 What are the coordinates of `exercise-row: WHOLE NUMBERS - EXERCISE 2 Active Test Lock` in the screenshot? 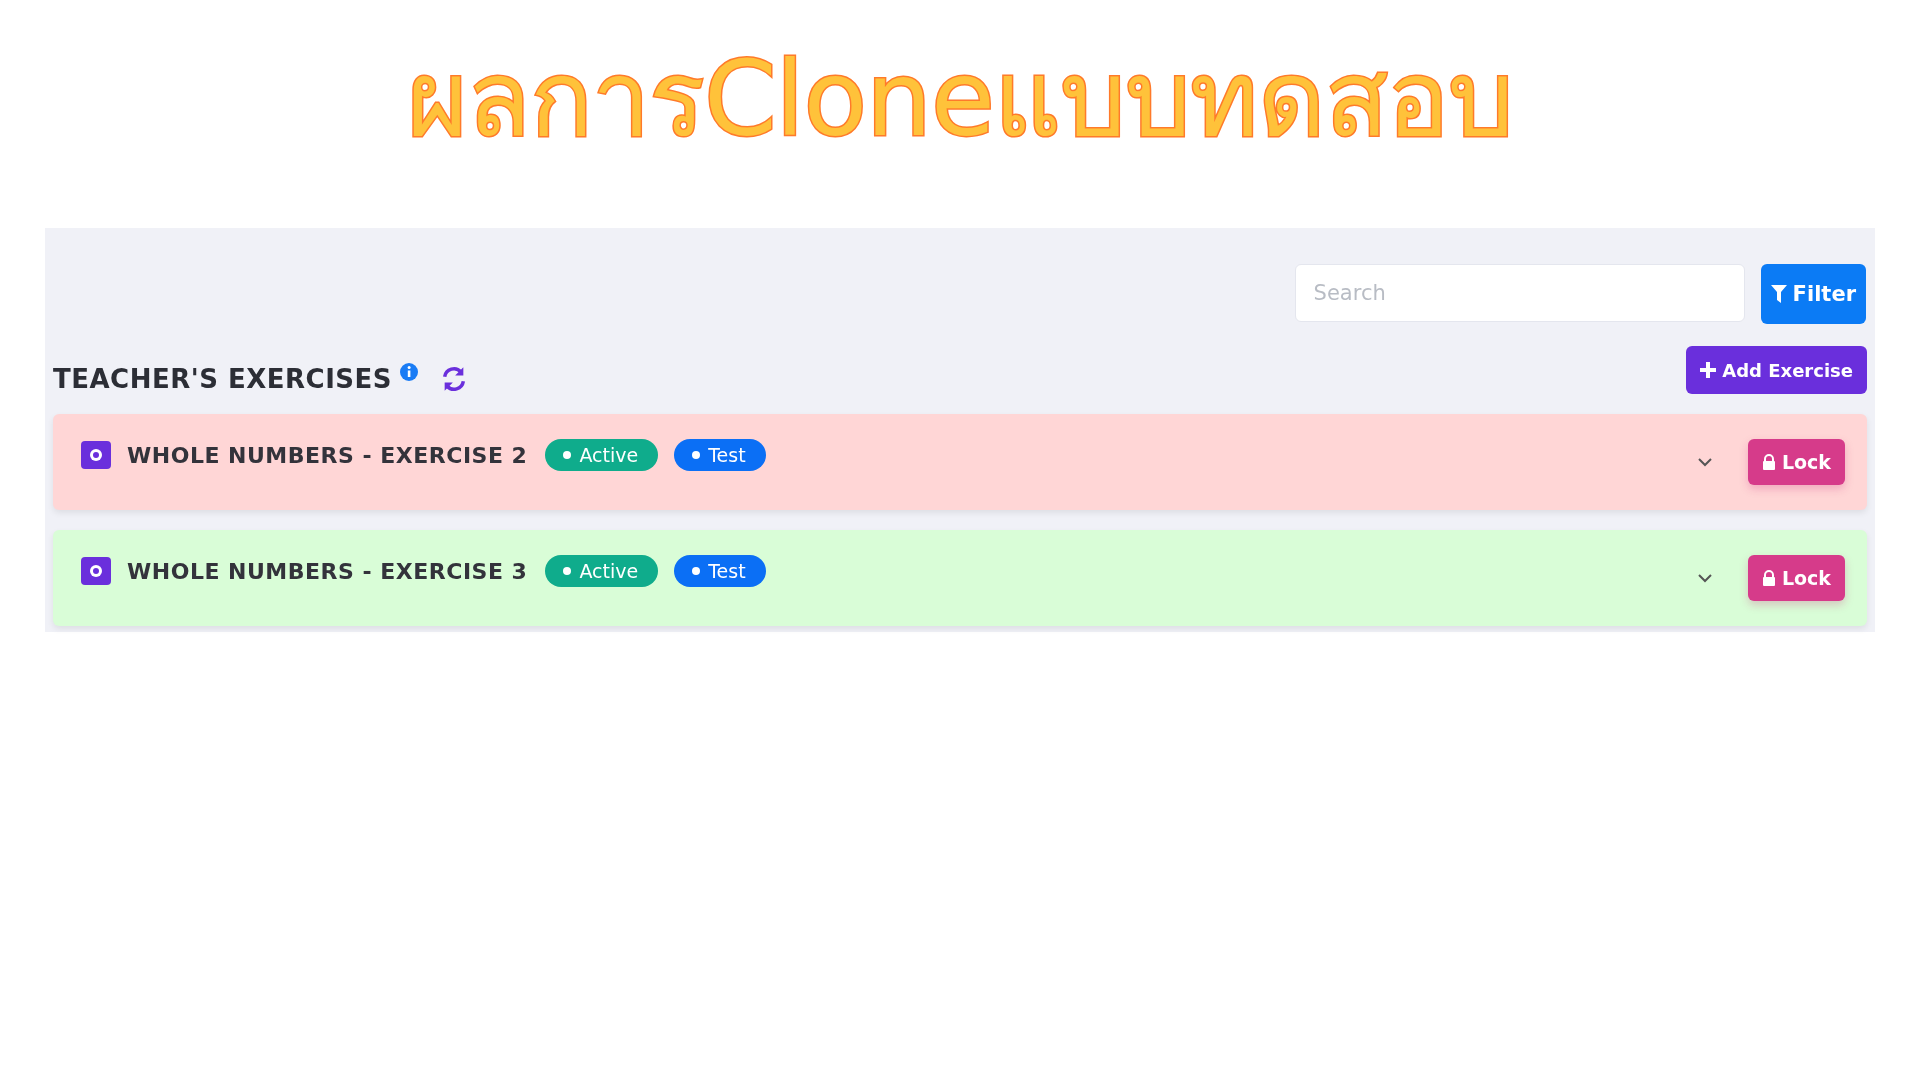 It's located at (960, 462).